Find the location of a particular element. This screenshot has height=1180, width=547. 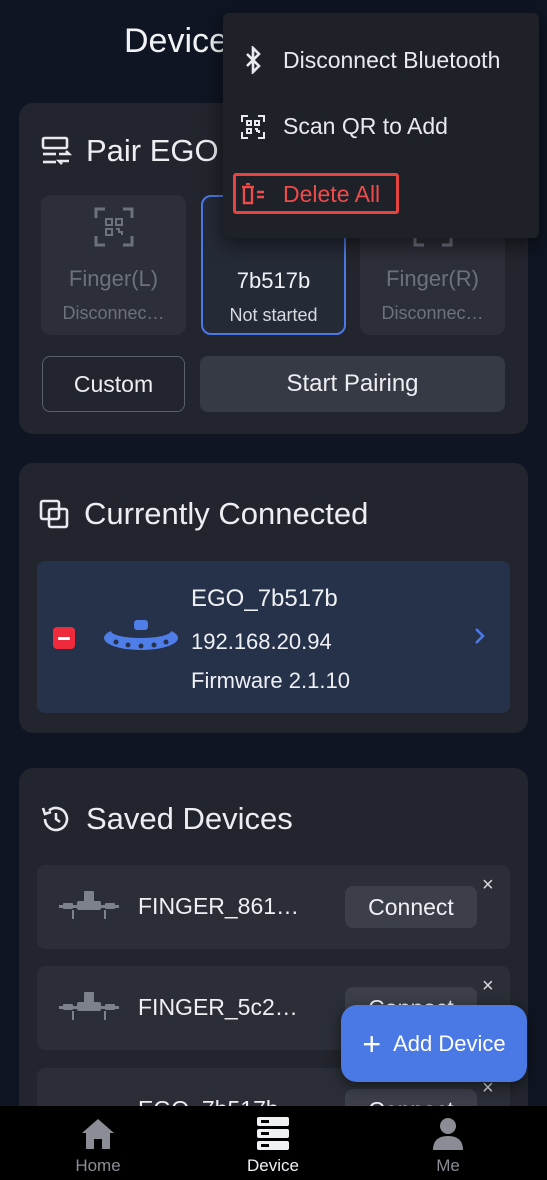

remove-device-button is located at coordinates (64, 638).